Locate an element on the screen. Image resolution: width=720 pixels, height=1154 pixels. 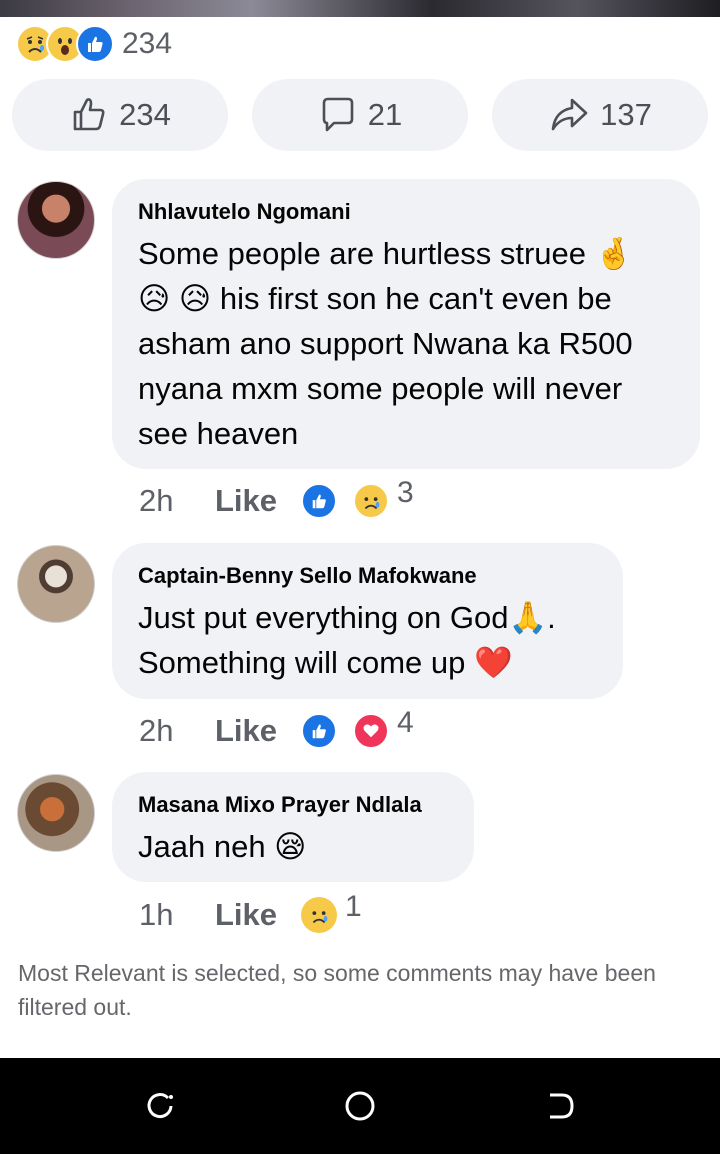
comment-meta: 1h Like 1 is located at coordinates (250, 911).